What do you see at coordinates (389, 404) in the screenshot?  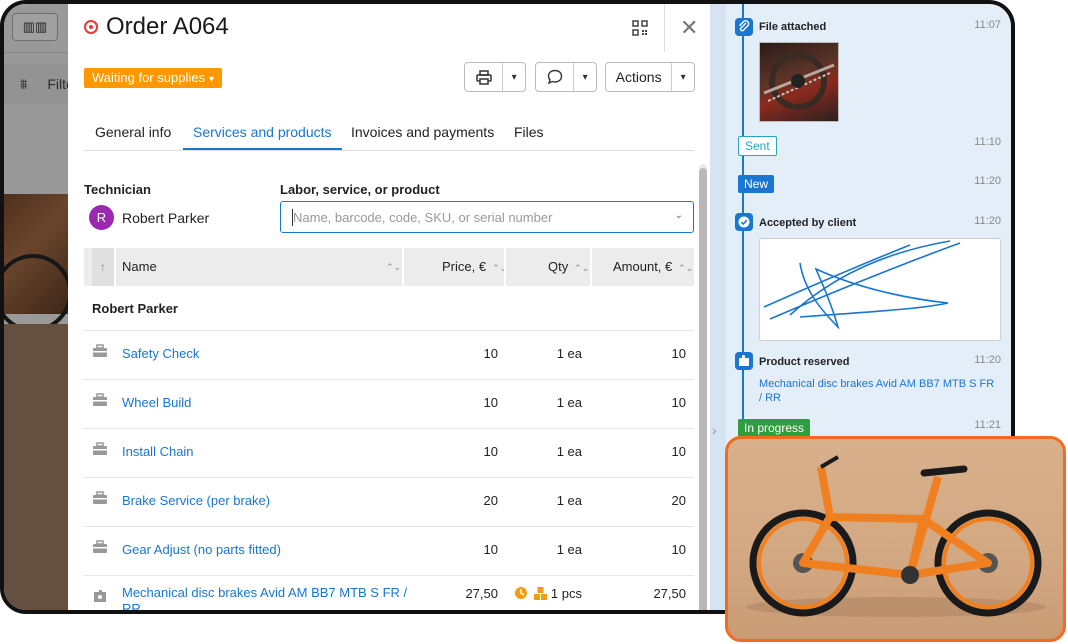 I see `table-row: Wheel Build 10 1 ea 10` at bounding box center [389, 404].